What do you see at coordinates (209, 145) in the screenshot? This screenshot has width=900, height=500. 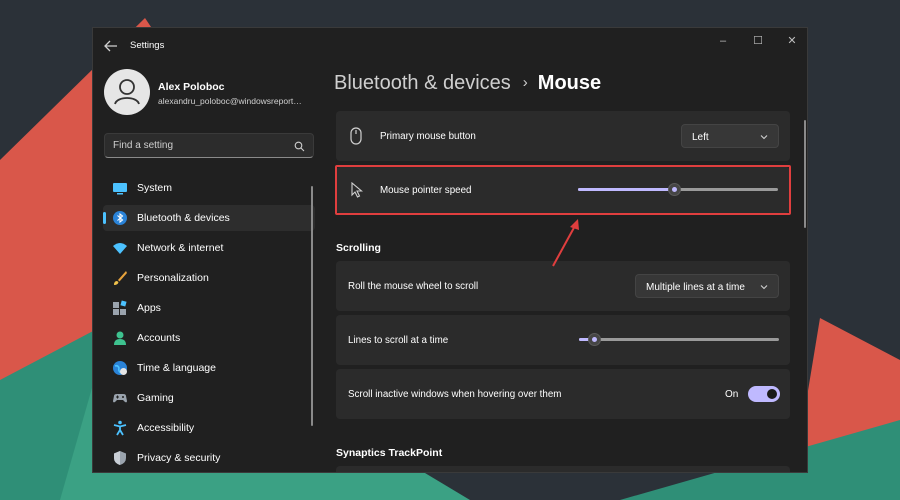 I see `search-input: Find a setting` at bounding box center [209, 145].